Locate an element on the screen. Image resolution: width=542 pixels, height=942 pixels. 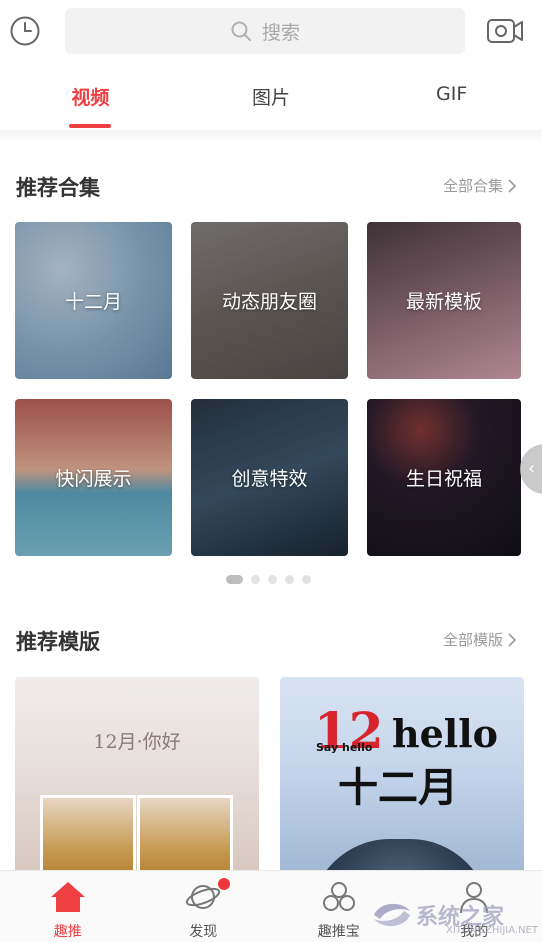
nav-item-discover: 发现 is located at coordinates (204, 906).